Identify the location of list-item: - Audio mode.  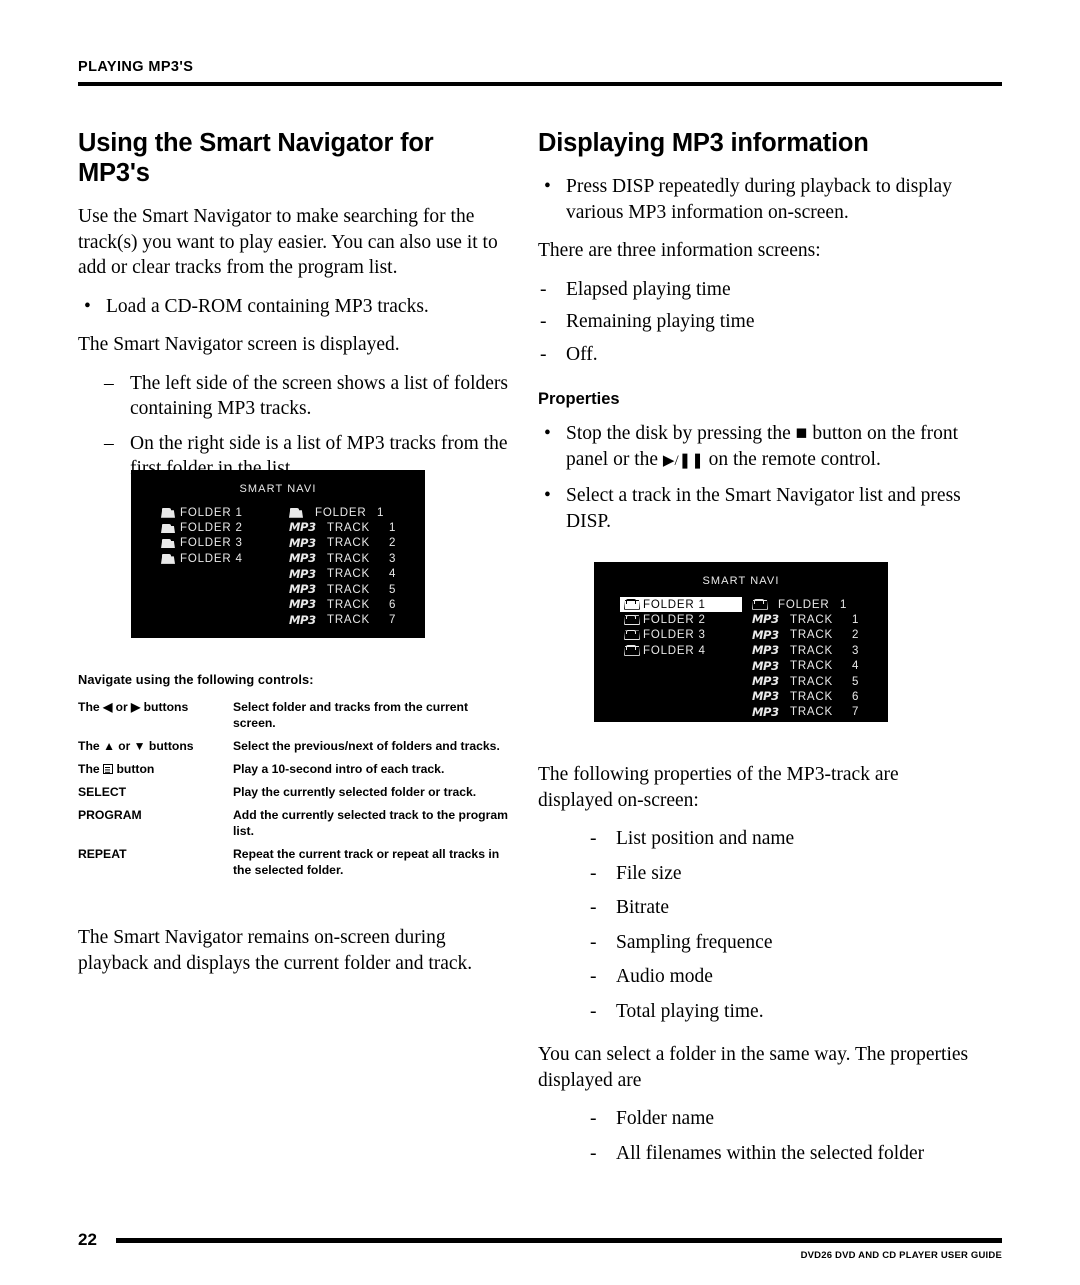
(780, 977).